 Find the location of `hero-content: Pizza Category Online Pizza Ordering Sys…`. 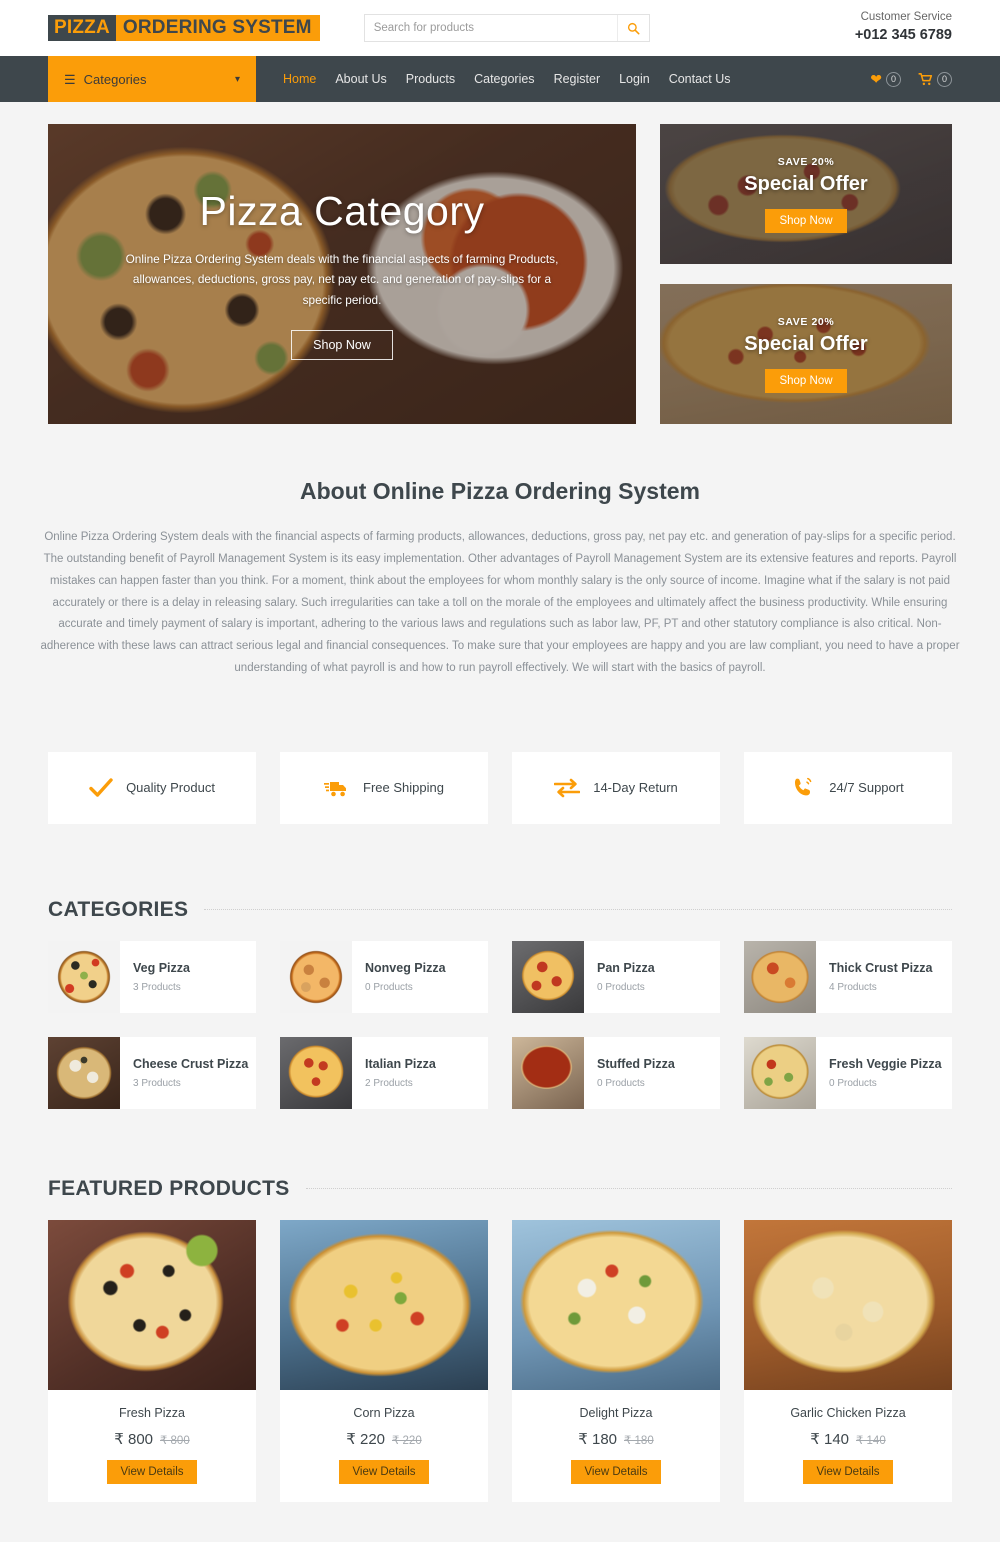

hero-content: Pizza Category Online Pizza Ordering Sys… is located at coordinates (342, 274).